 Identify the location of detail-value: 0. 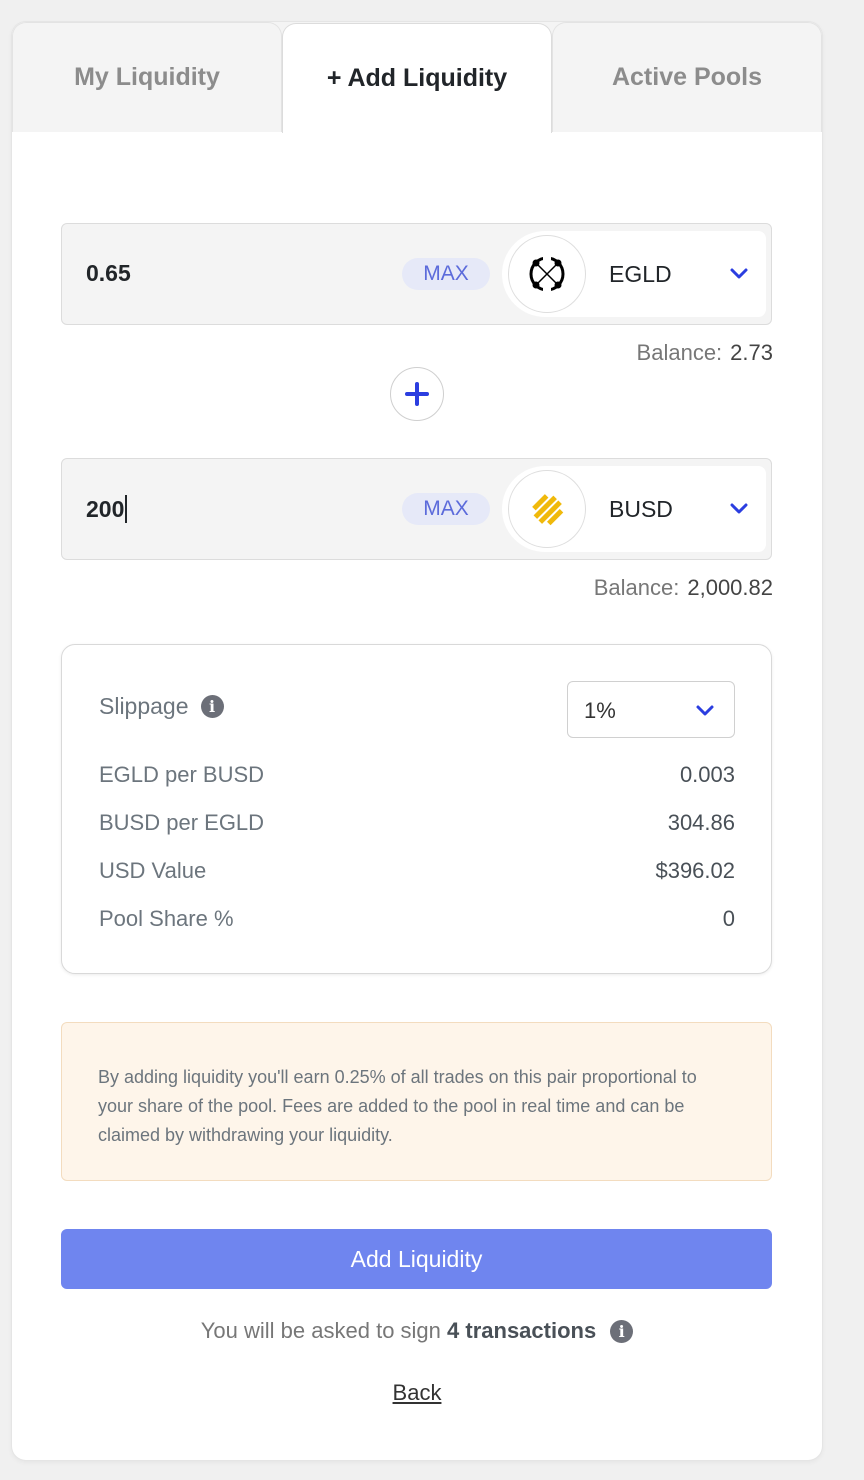
(728, 918).